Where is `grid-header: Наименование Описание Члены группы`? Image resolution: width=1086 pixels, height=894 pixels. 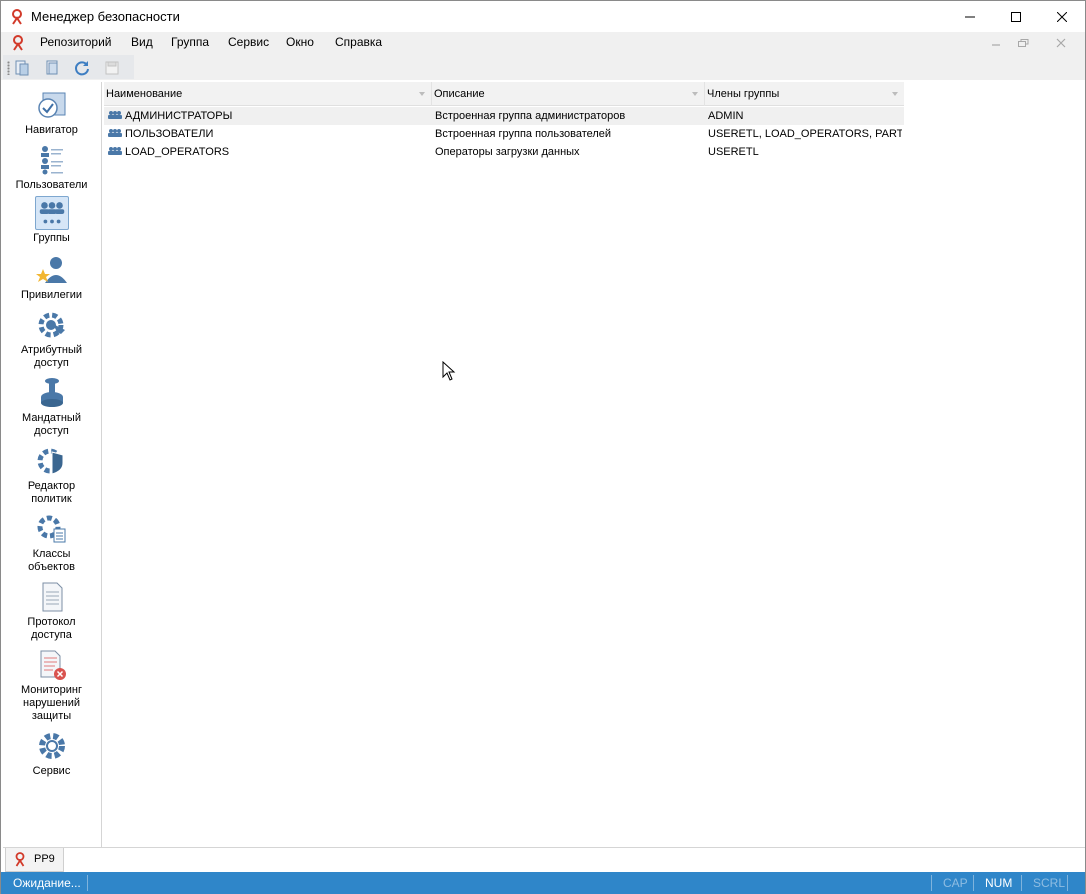 grid-header: Наименование Описание Члены группы is located at coordinates (504, 94).